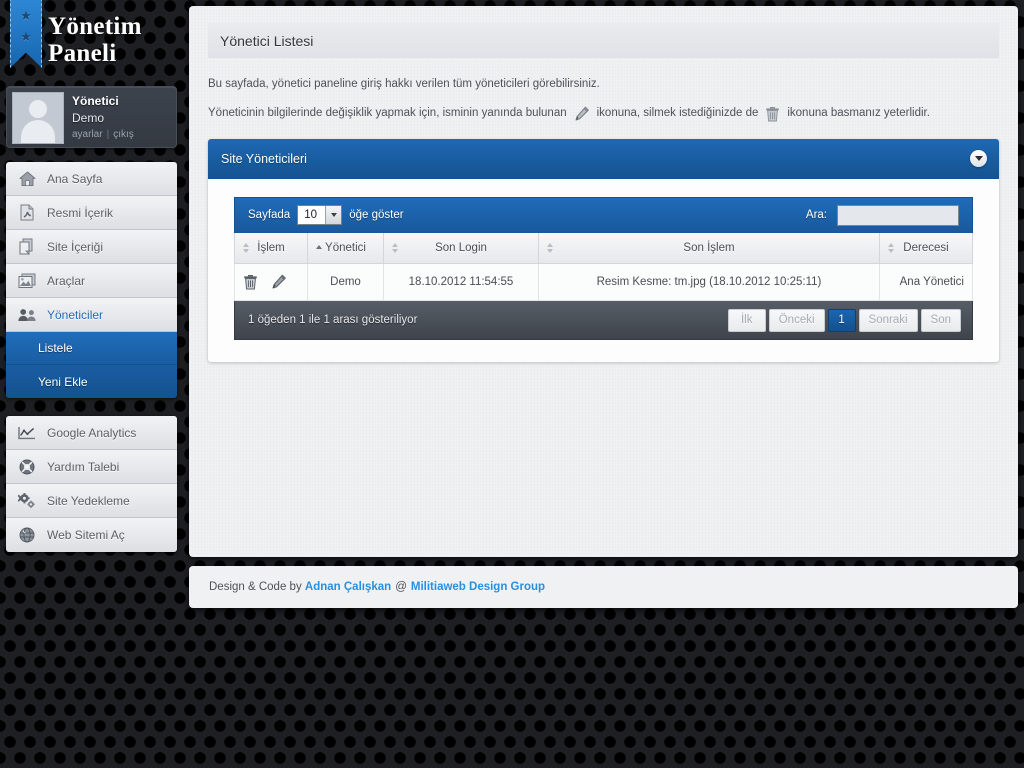 The image size is (1024, 768). Describe the element at coordinates (27, 281) in the screenshot. I see `media-icon` at that location.